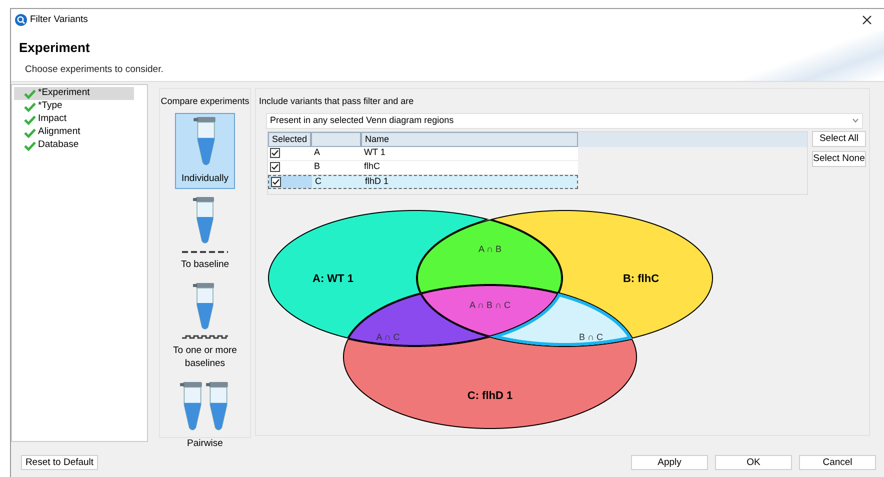  What do you see at coordinates (374, 153) in the screenshot?
I see `table-cell-text: WT 1` at bounding box center [374, 153].